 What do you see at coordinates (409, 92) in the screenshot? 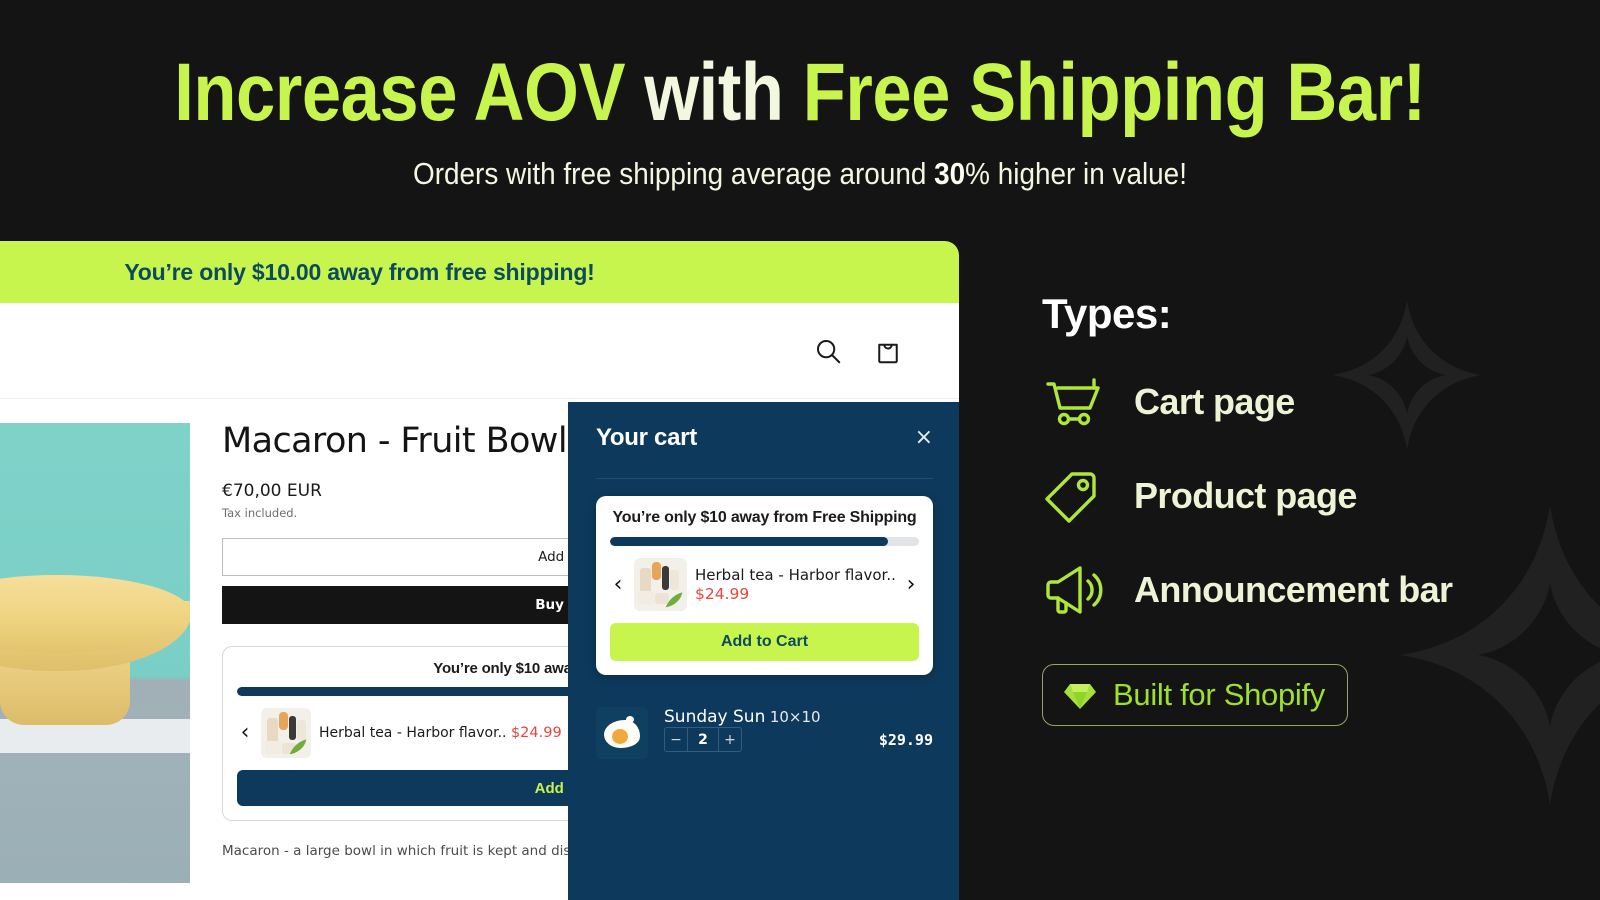
I see `headline-part-1: Increase AOV` at bounding box center [409, 92].